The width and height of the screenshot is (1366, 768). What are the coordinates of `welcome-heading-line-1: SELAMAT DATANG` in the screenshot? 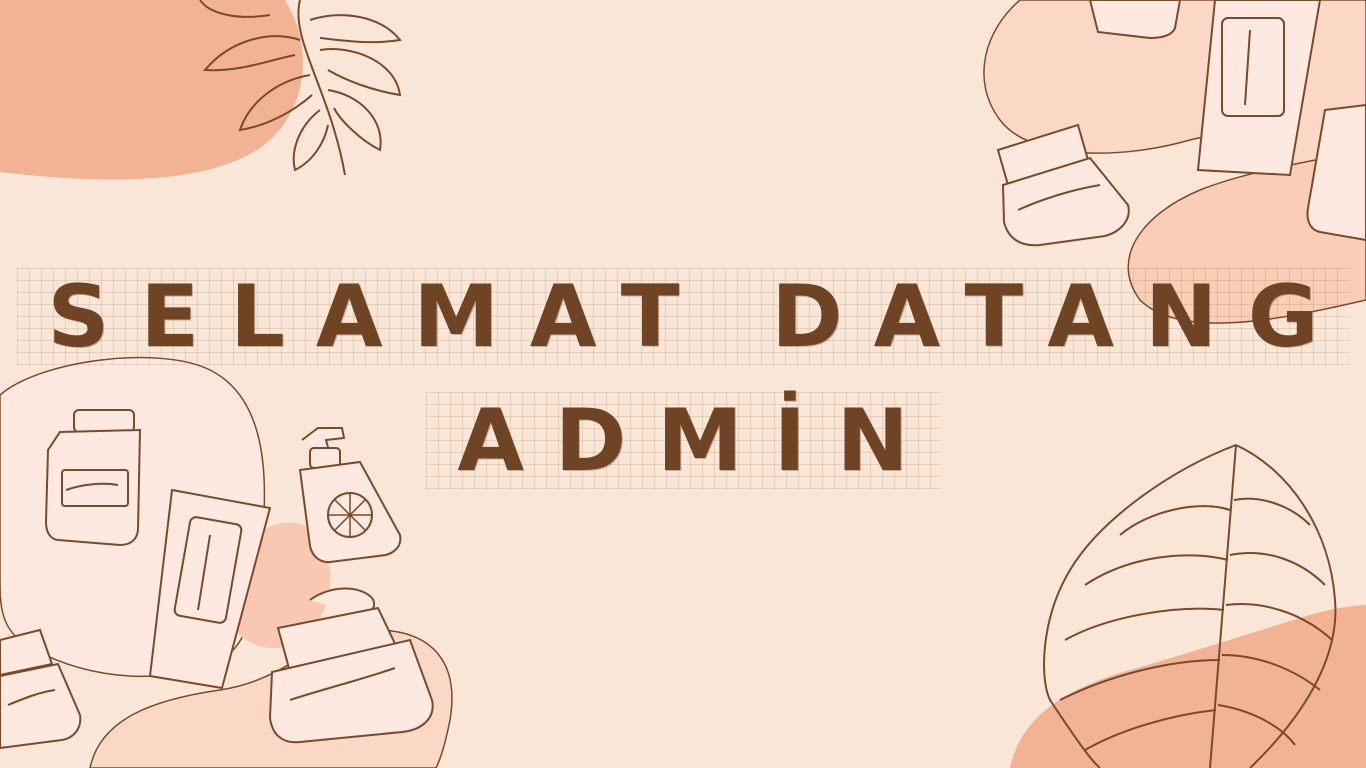 It's located at (683, 317).